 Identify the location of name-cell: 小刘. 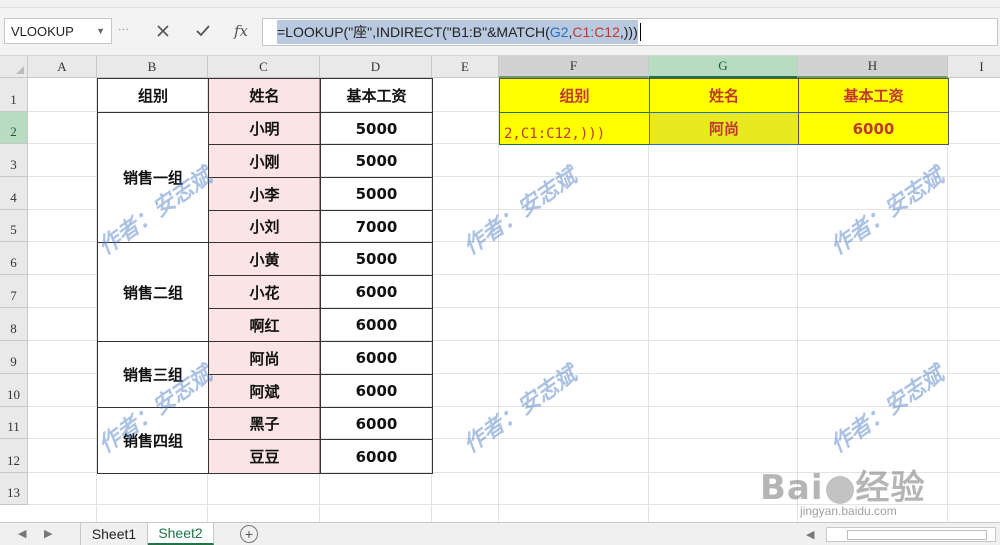
(264, 226).